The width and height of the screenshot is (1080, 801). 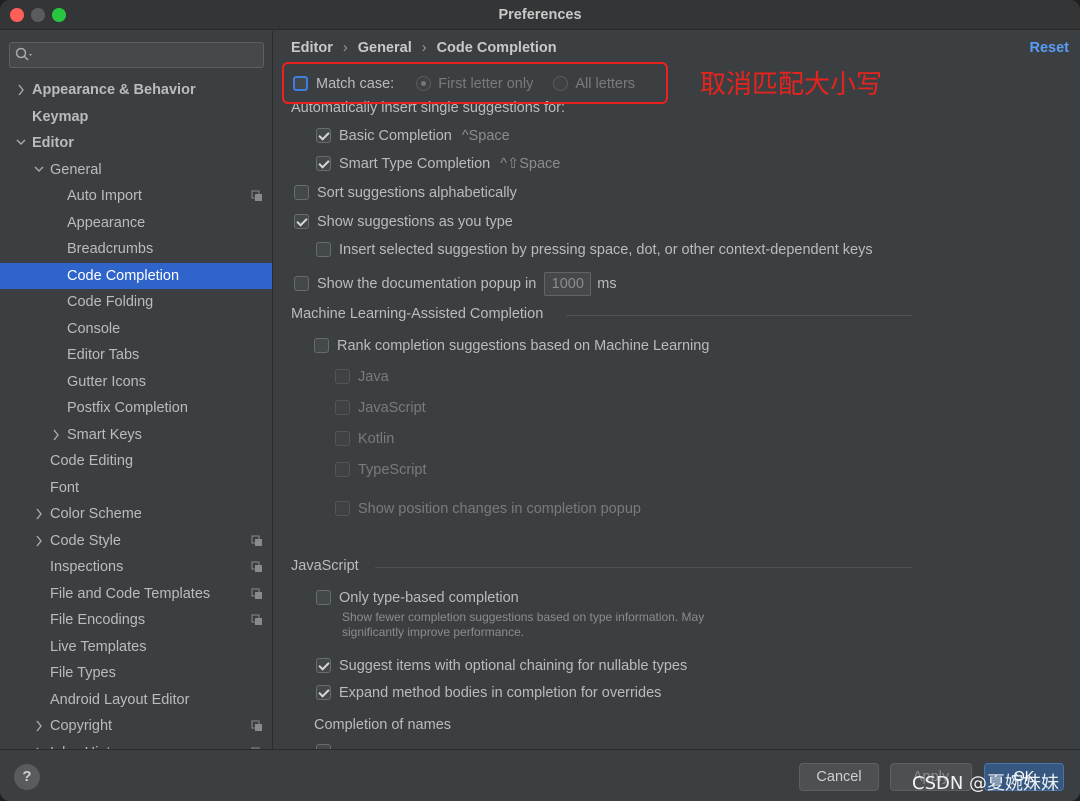 I want to click on annotation-highlight-box, so click(x=475, y=83).